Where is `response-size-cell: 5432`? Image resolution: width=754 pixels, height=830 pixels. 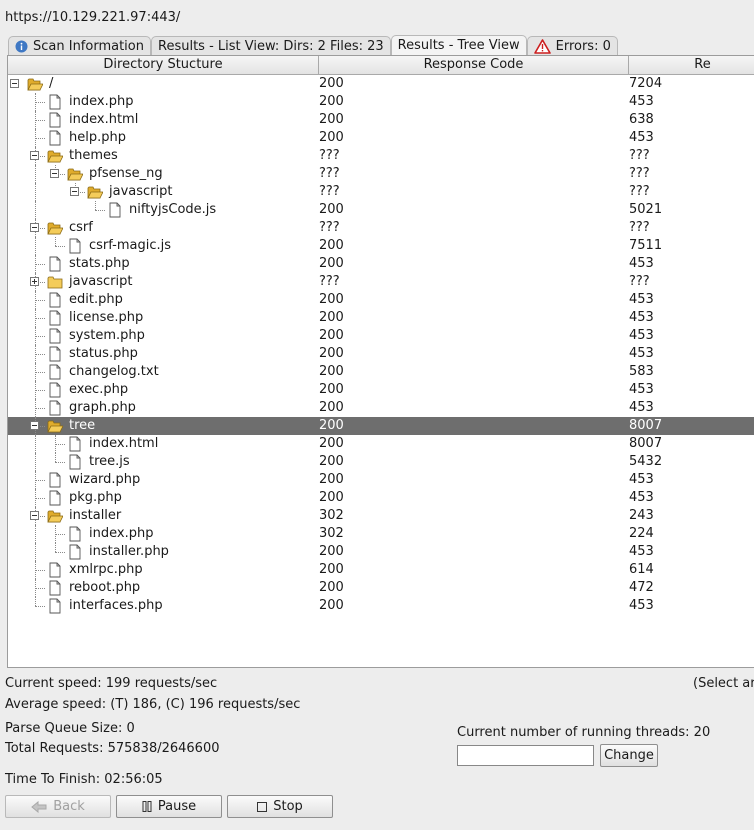
response-size-cell: 5432 is located at coordinates (646, 461).